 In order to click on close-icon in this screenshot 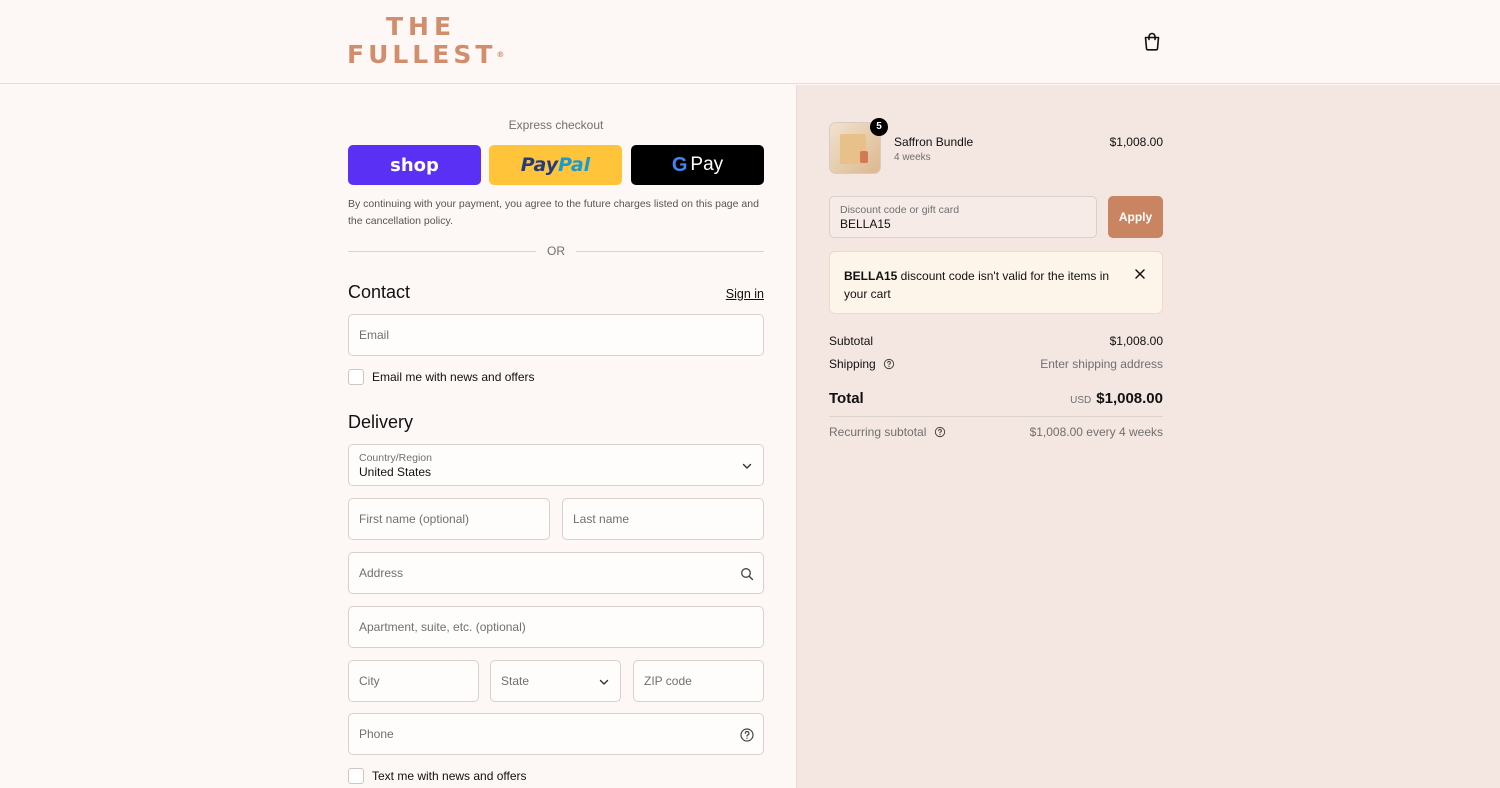, I will do `click(1140, 274)`.